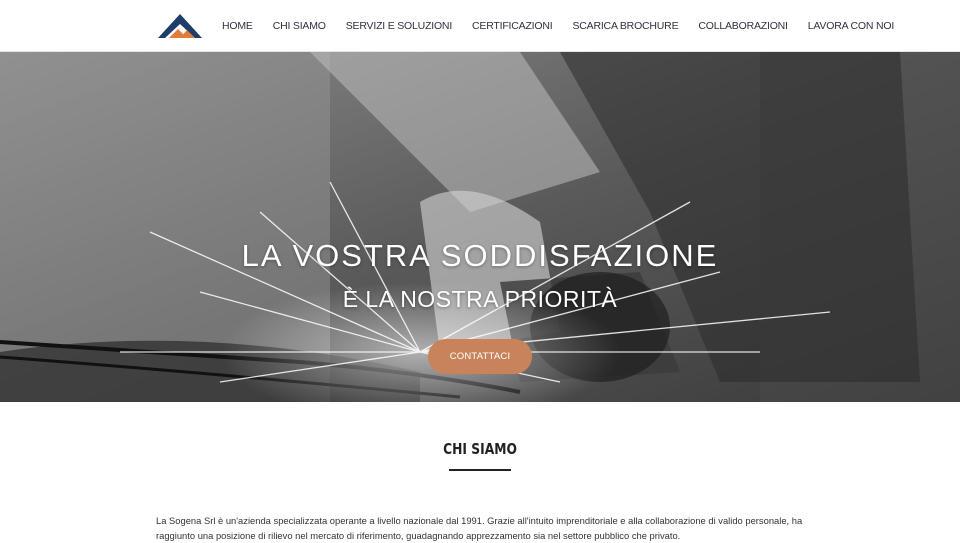 Image resolution: width=960 pixels, height=543 pixels. What do you see at coordinates (480, 356) in the screenshot?
I see `contact-button: CONTATTACI` at bounding box center [480, 356].